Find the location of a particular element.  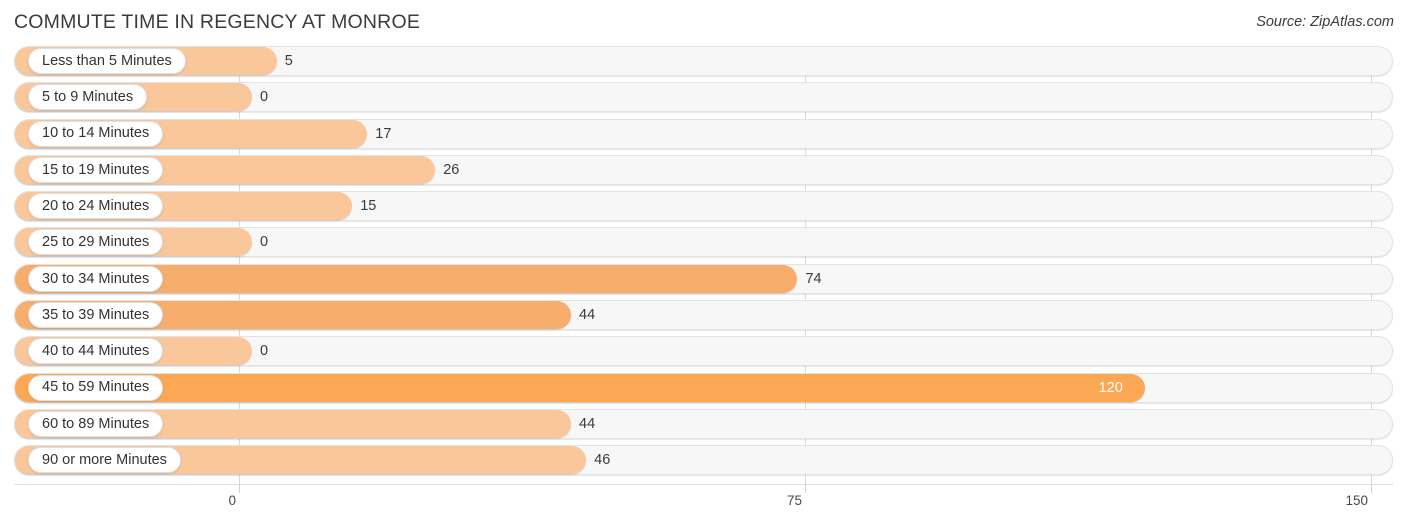

axis-tick-label: 150 is located at coordinates (1356, 500).